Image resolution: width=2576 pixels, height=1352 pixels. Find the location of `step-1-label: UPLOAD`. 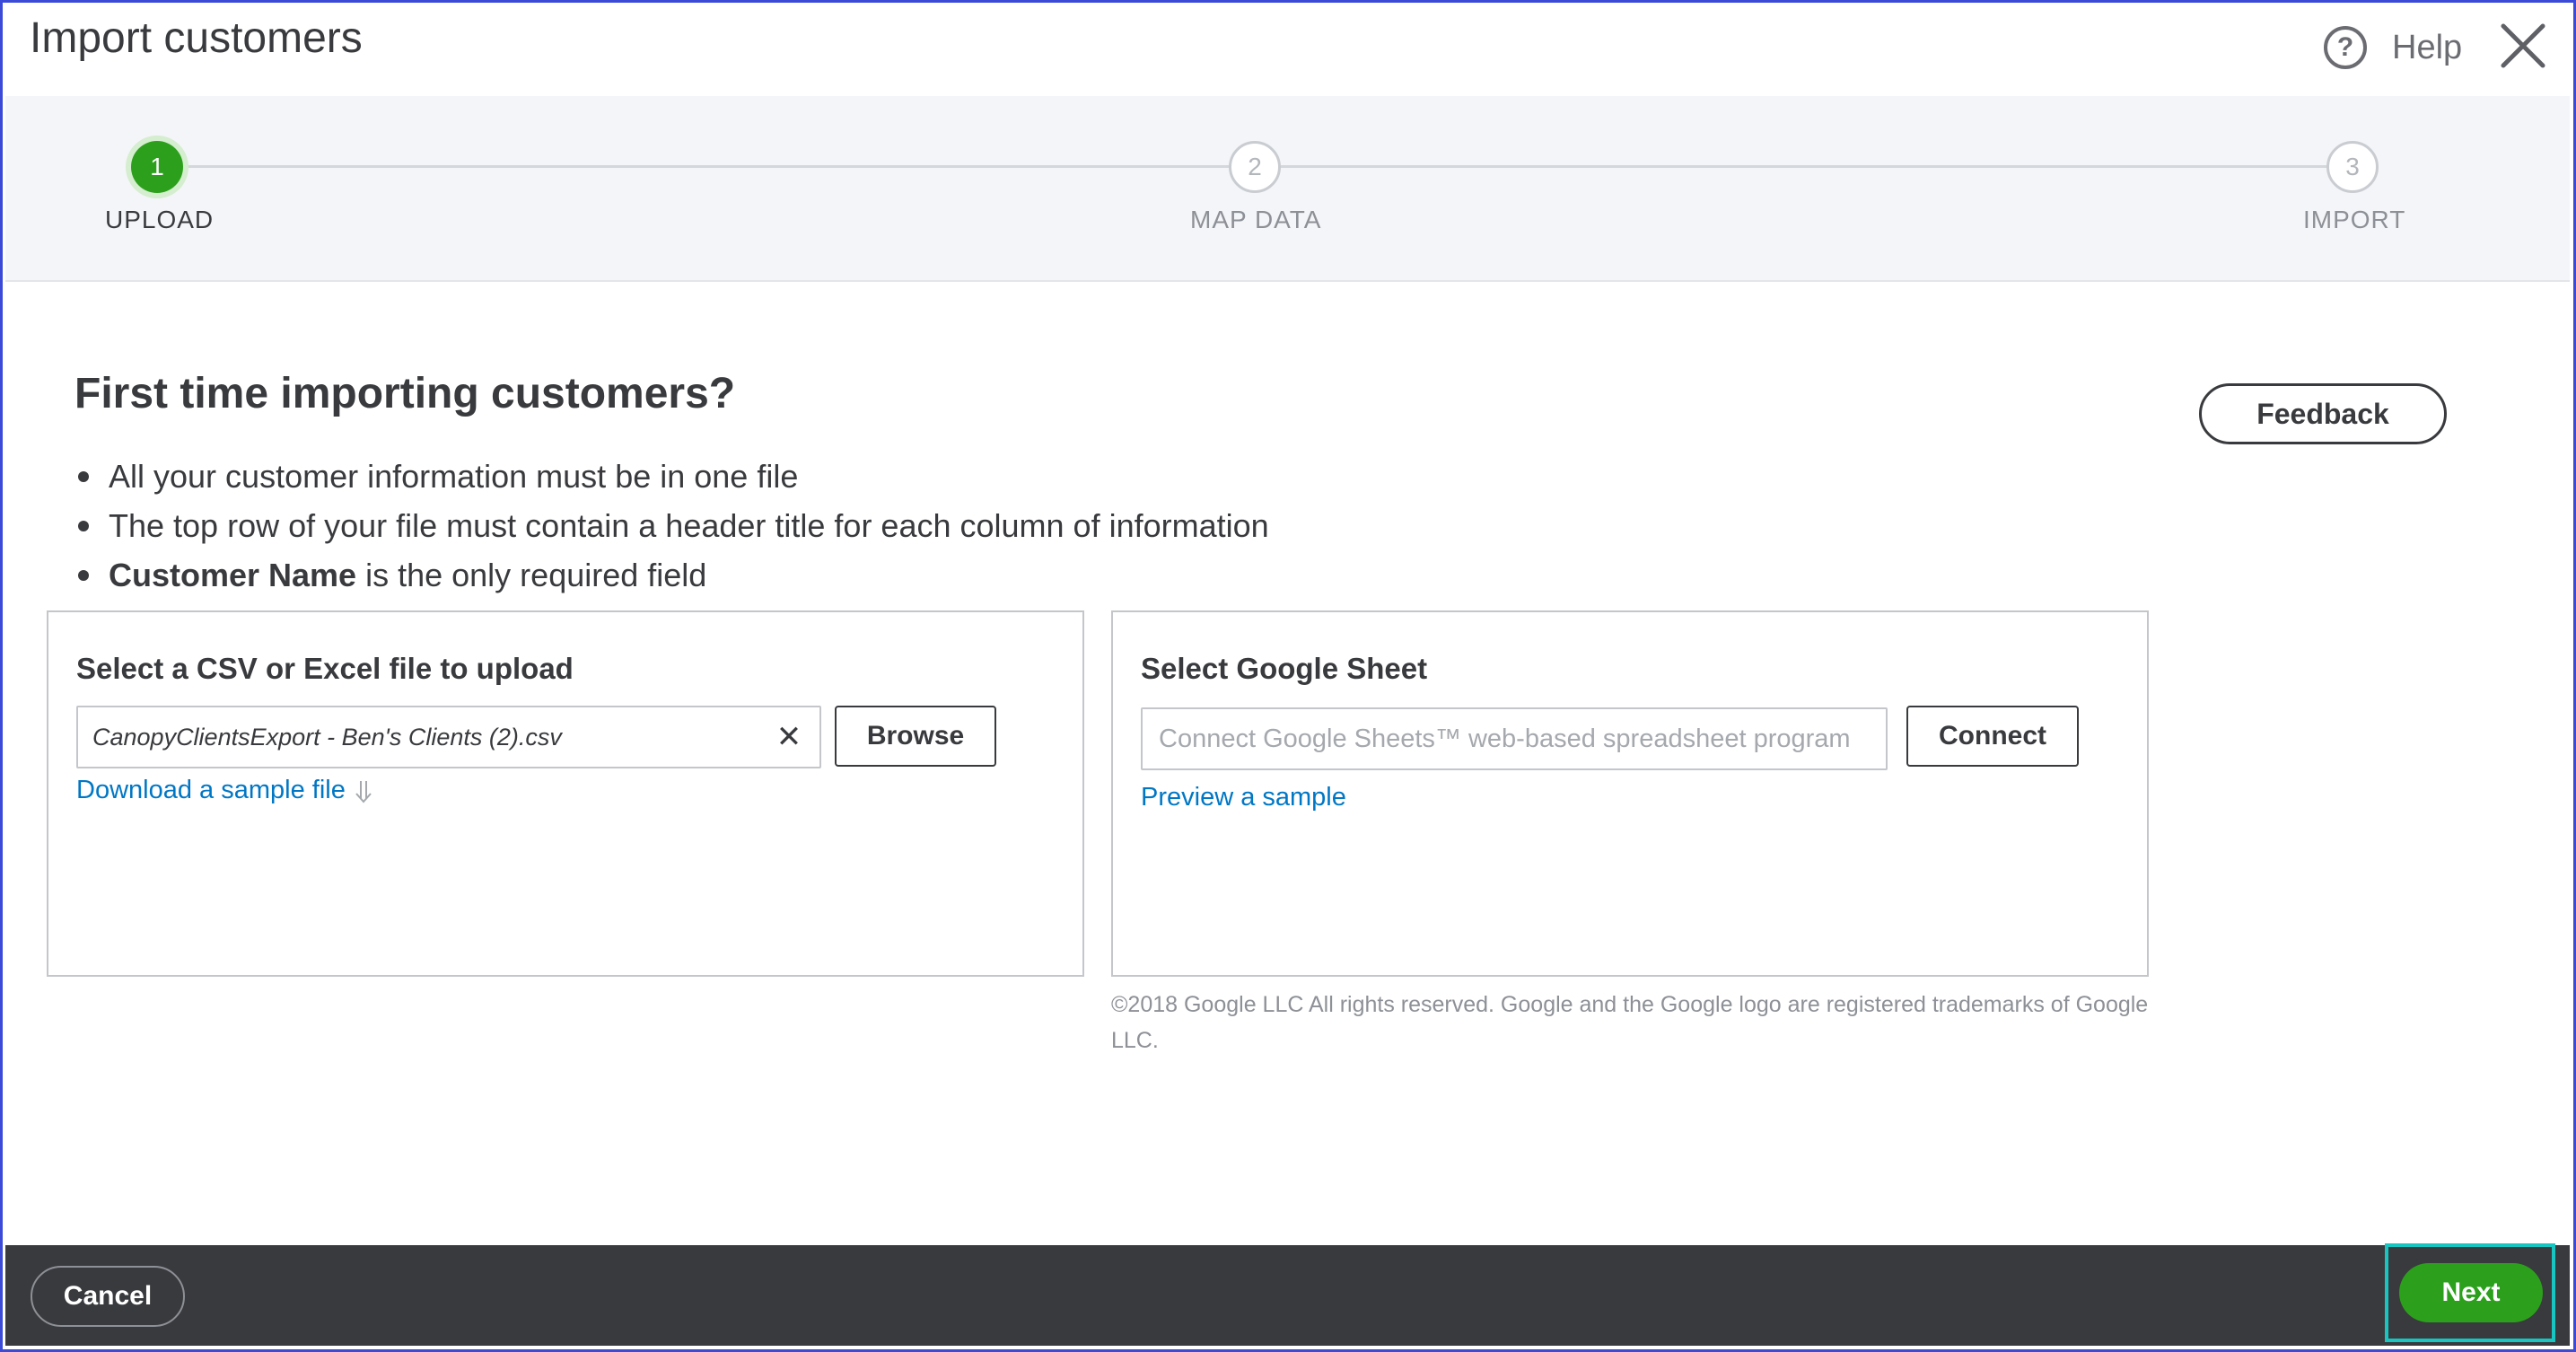

step-1-label: UPLOAD is located at coordinates (160, 219).